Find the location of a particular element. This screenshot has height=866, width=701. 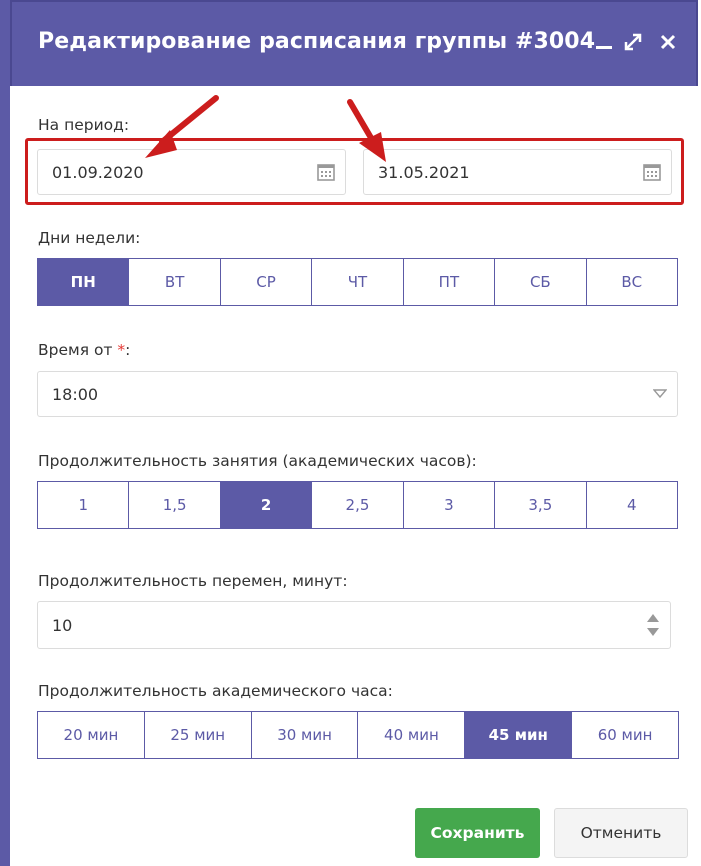

weekday-fri: ПТ is located at coordinates (449, 282).